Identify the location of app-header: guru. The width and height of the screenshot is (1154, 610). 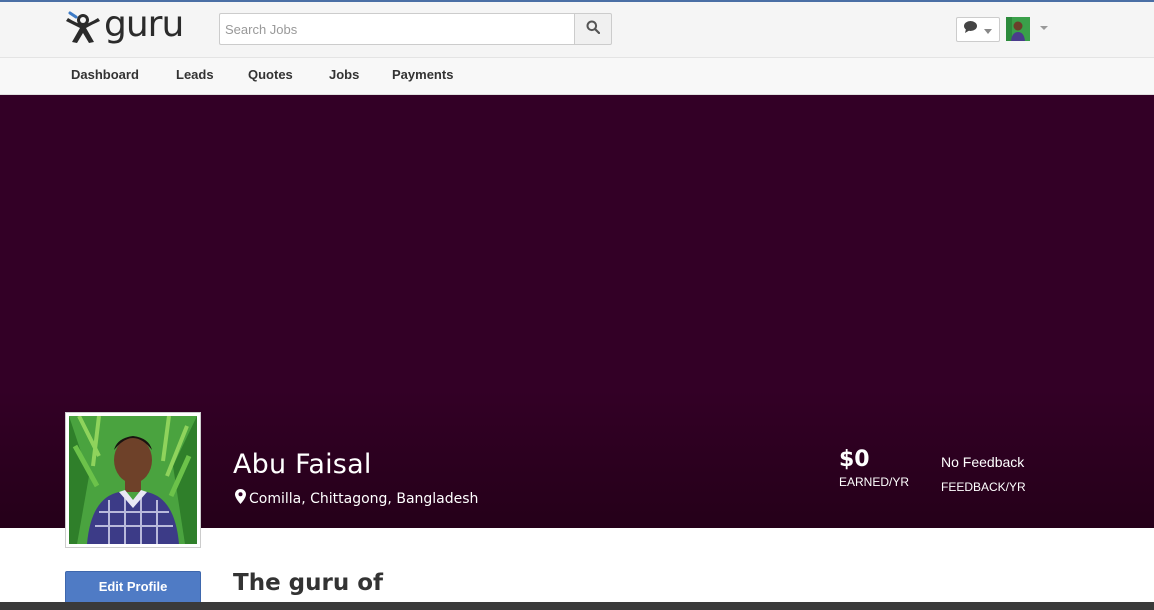
(577, 30).